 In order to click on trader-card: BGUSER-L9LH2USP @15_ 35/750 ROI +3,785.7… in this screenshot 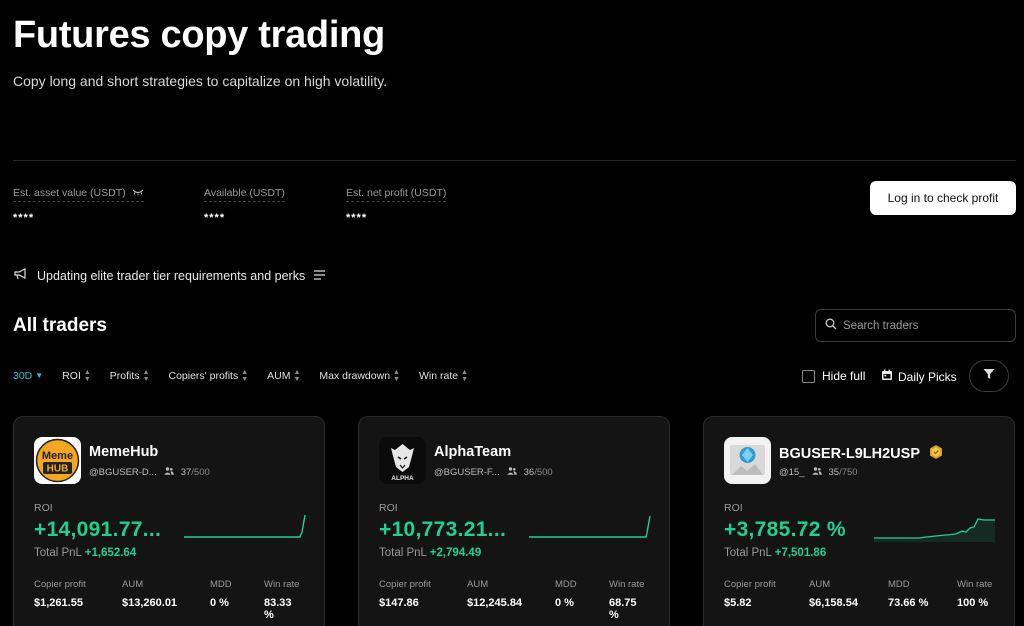, I will do `click(859, 521)`.